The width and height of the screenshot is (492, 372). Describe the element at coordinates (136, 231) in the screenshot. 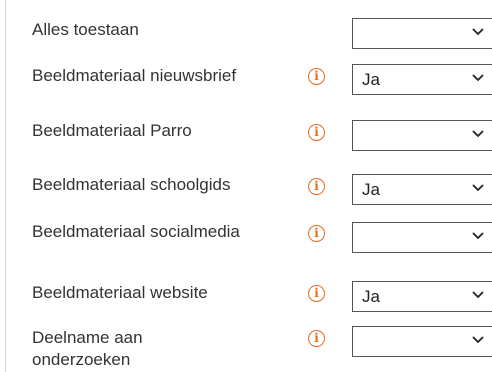

I see `permission-label: Beeldmateriaal socialmedia` at that location.